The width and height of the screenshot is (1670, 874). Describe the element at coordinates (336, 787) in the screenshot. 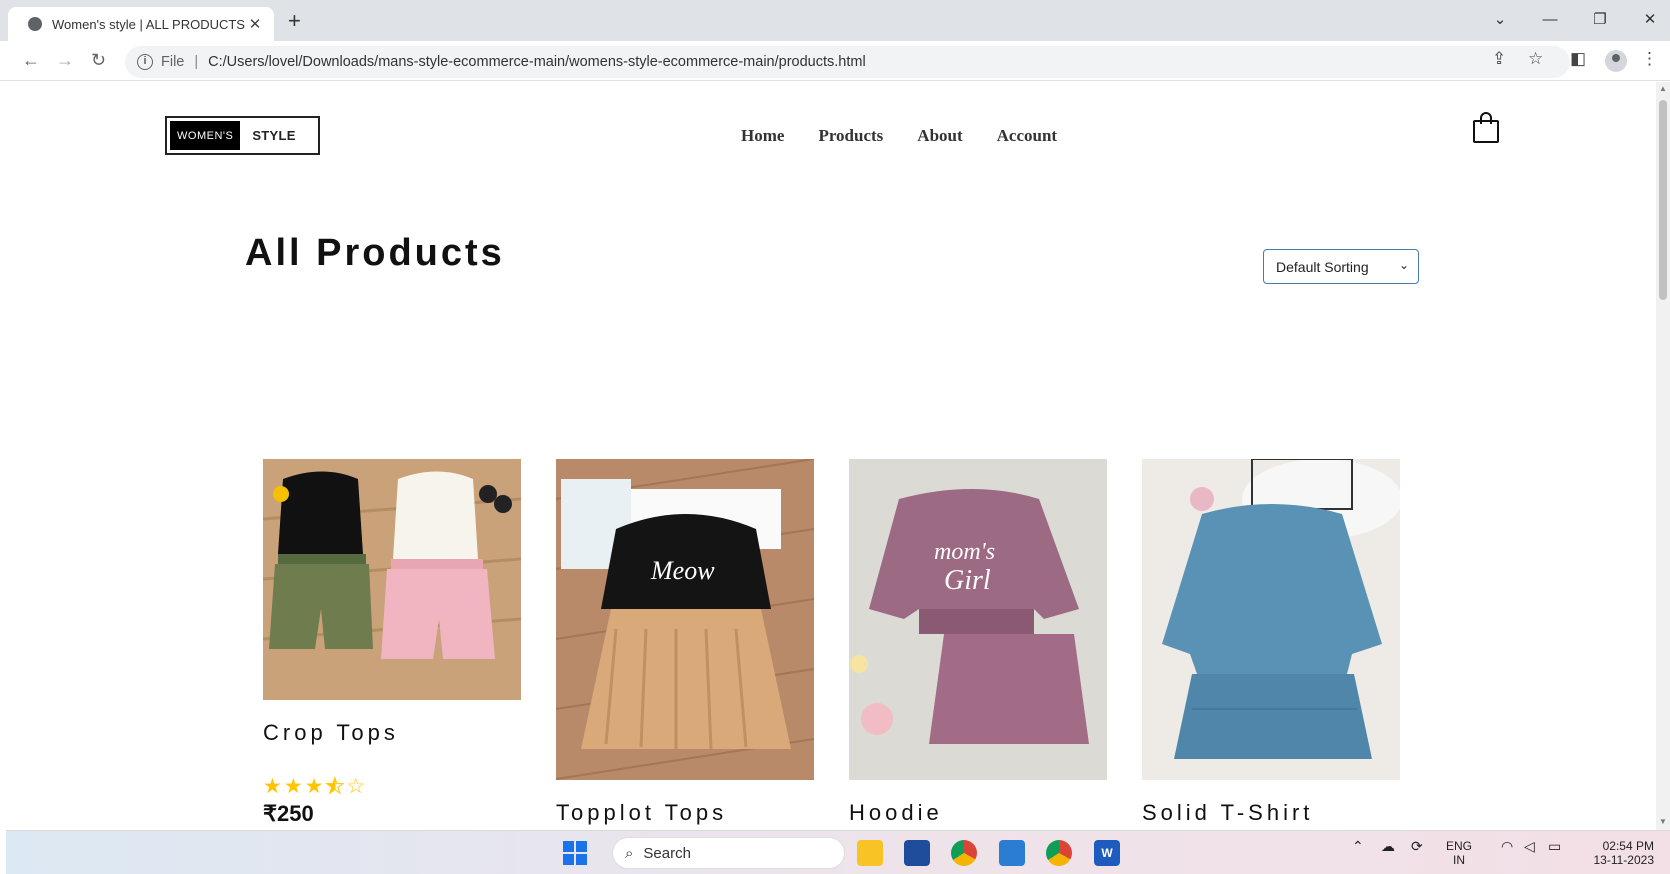

I see `star-half-icon: ★` at that location.